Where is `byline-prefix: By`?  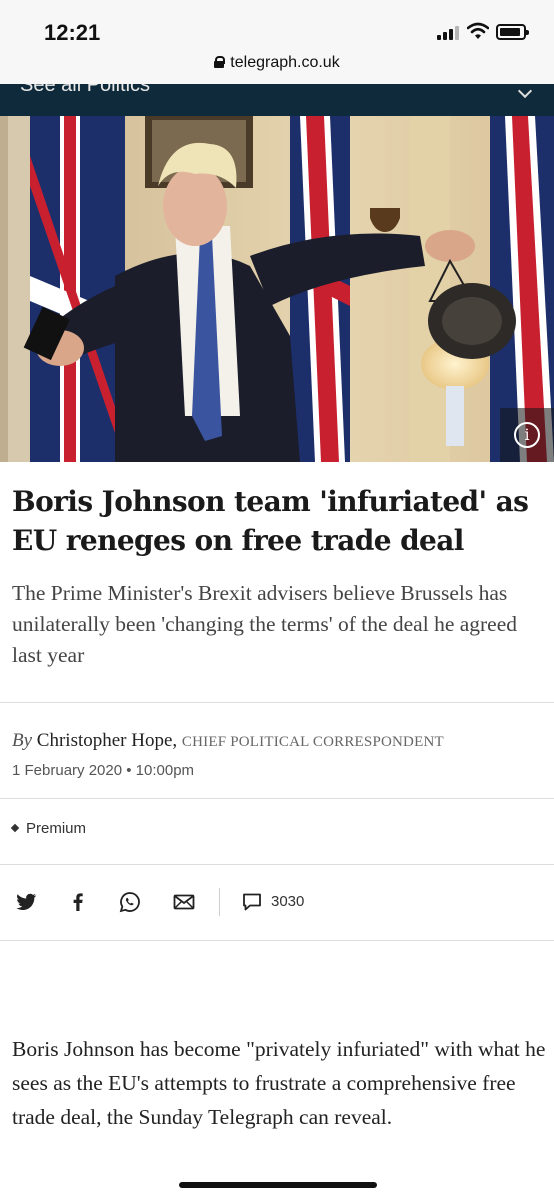
byline-prefix: By is located at coordinates (22, 740).